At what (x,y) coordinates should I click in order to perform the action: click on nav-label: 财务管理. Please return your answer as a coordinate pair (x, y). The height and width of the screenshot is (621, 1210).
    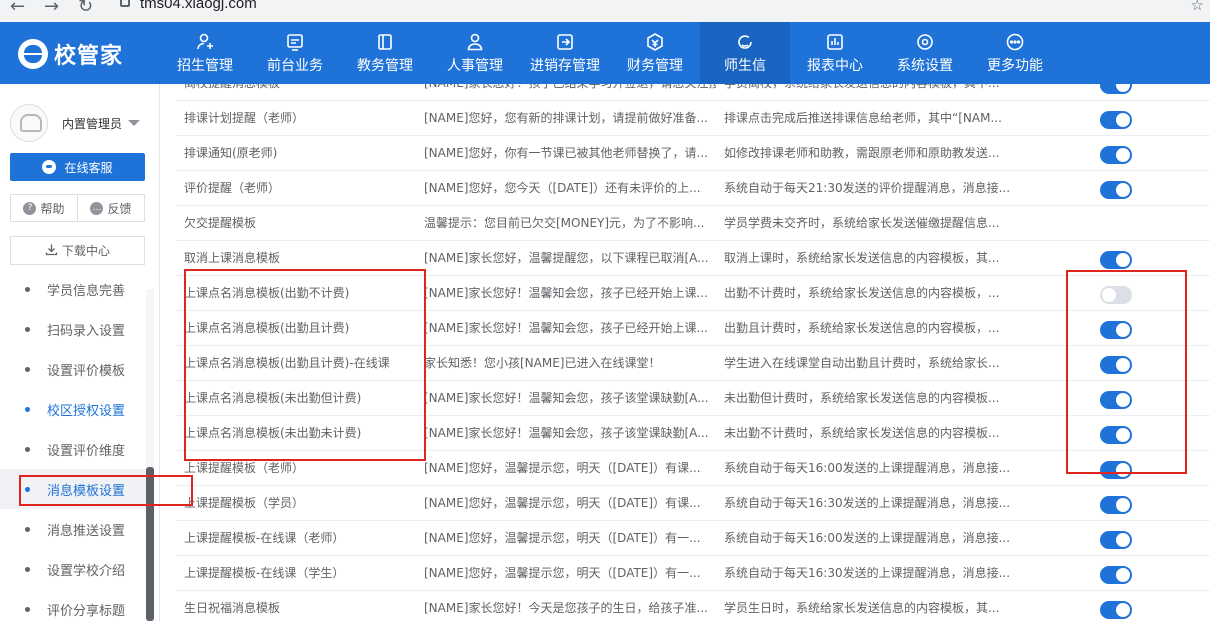
    Looking at the image, I should click on (655, 65).